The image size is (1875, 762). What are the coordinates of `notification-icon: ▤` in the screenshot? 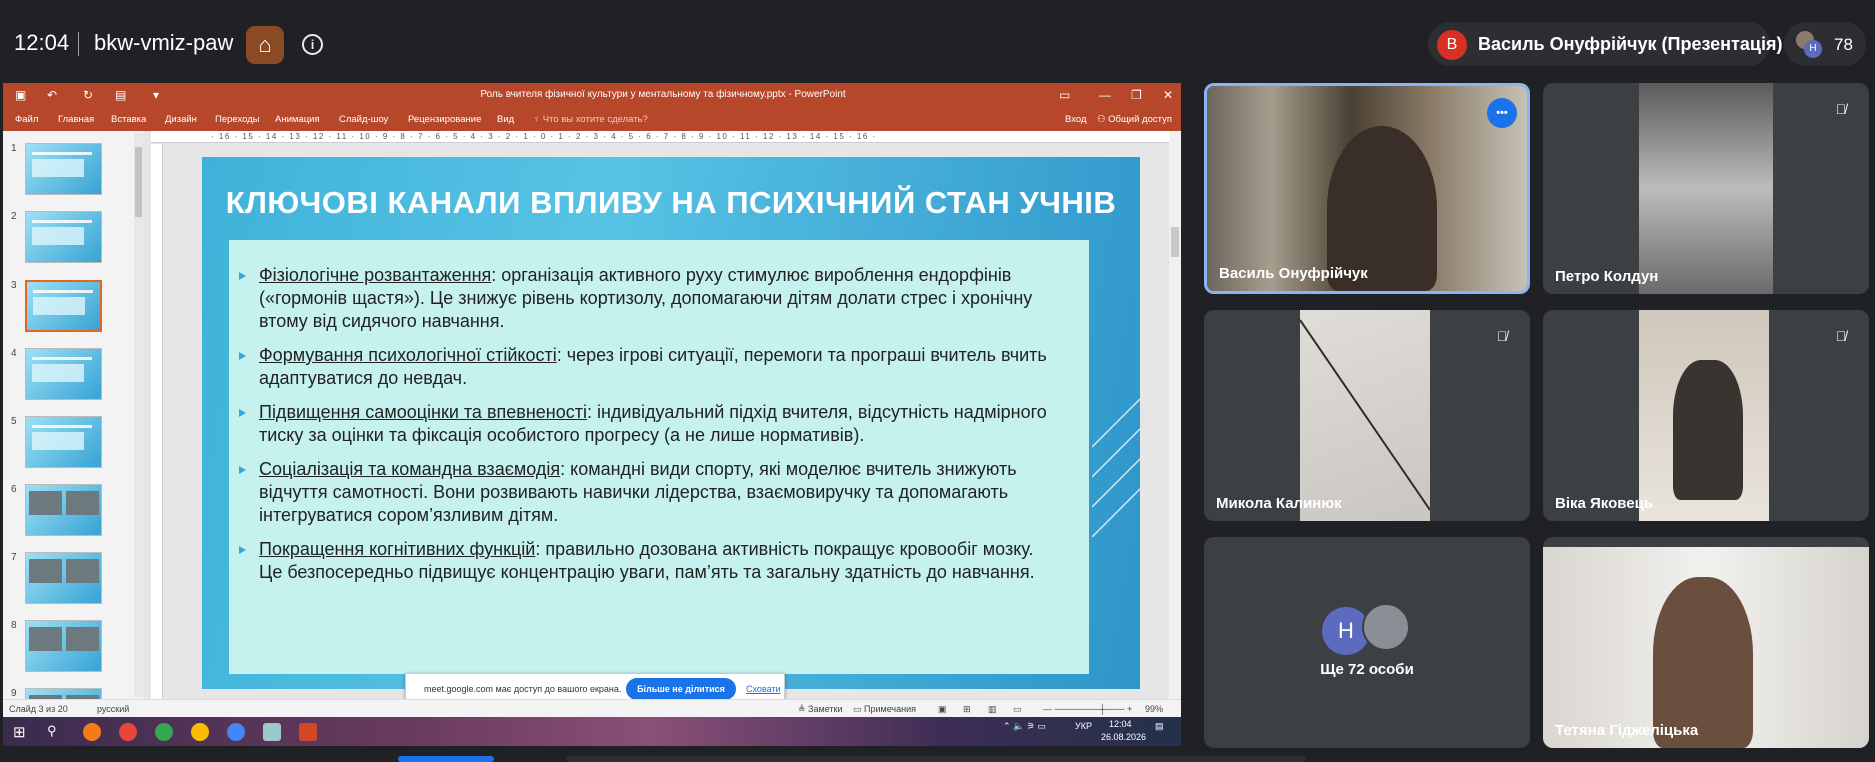 It's located at (1159, 726).